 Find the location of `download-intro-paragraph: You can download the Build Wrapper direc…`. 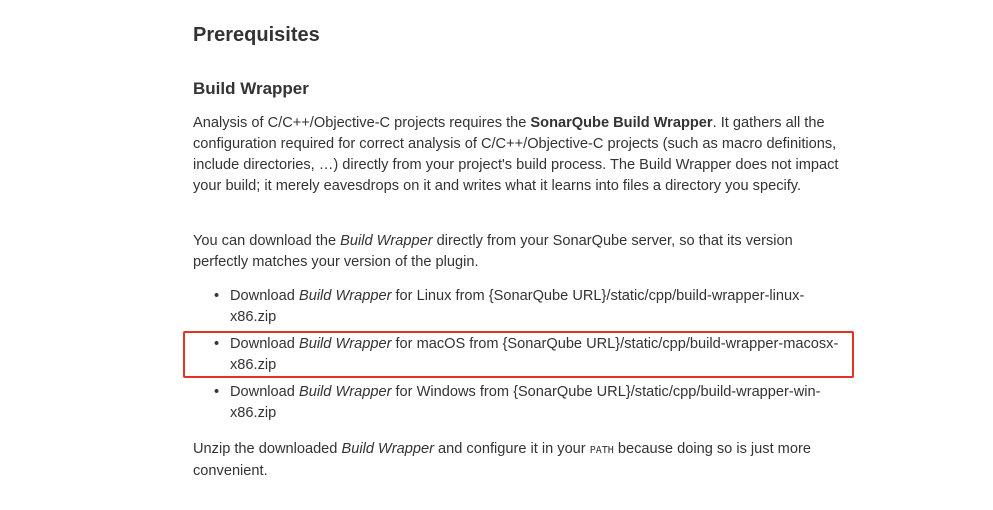

download-intro-paragraph: You can download the Build Wrapper direc… is located at coordinates (518, 252).